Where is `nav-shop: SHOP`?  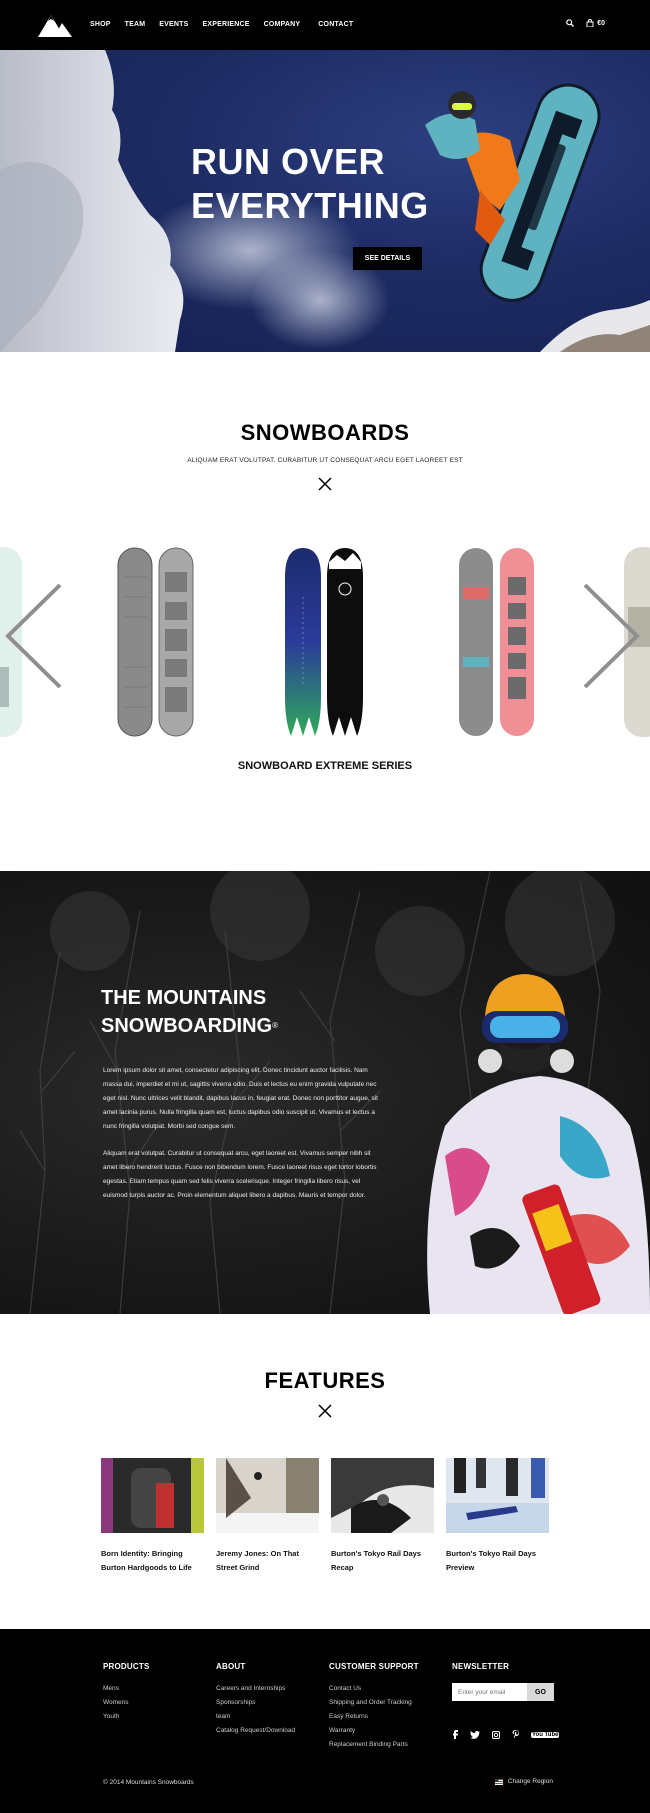 nav-shop: SHOP is located at coordinates (100, 24).